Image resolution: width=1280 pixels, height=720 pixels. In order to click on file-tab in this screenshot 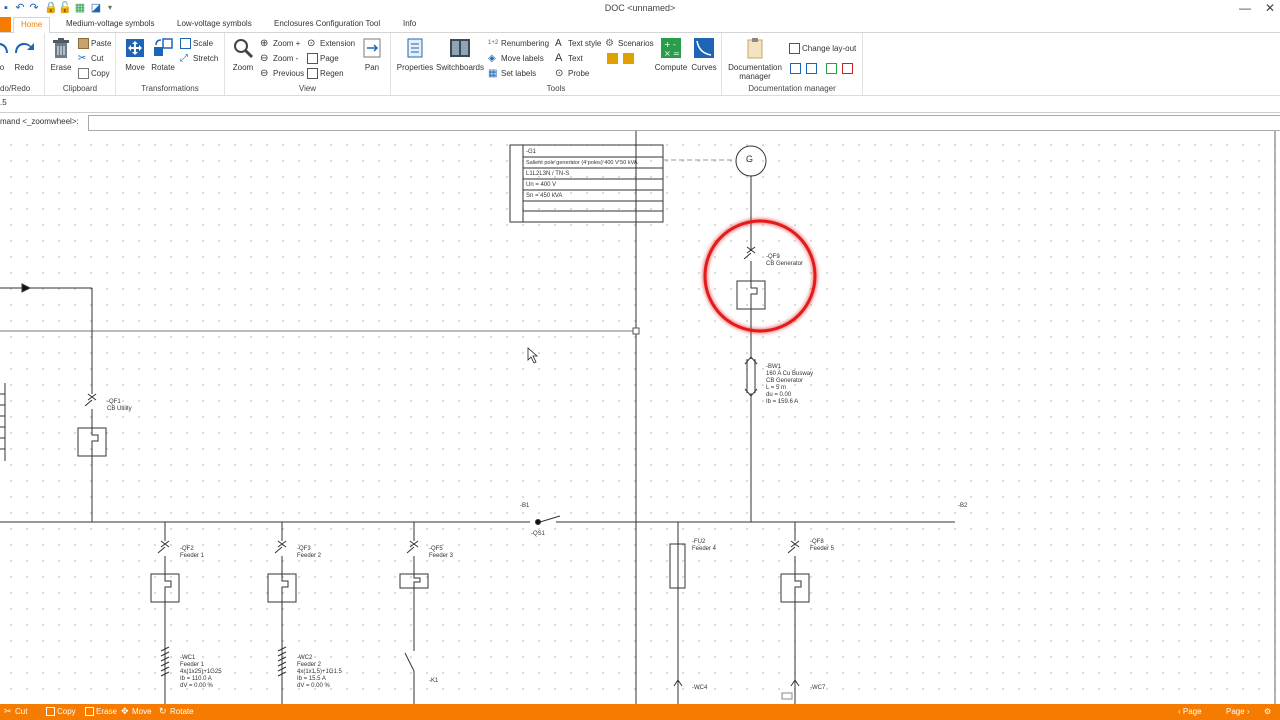, I will do `click(5, 24)`.